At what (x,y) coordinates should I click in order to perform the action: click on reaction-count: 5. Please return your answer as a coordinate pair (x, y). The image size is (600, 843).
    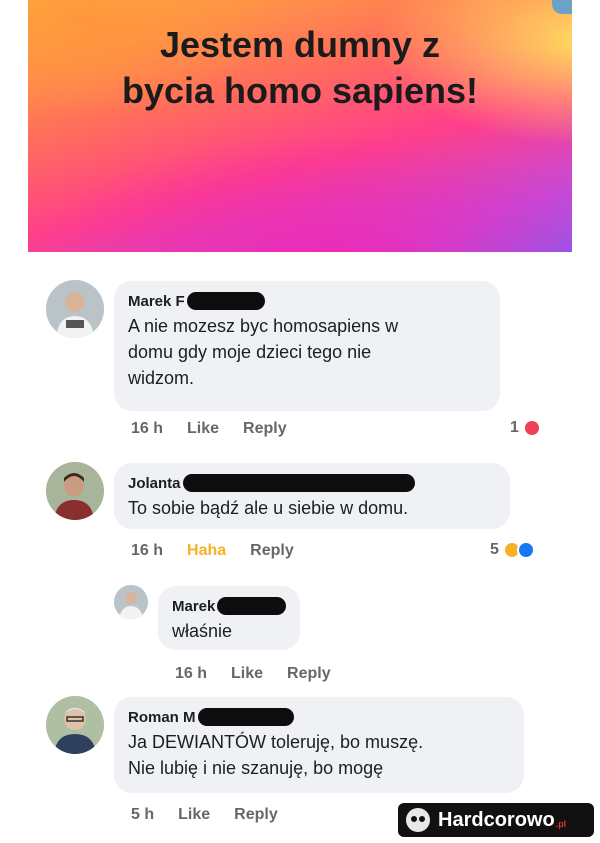
    Looking at the image, I should click on (494, 549).